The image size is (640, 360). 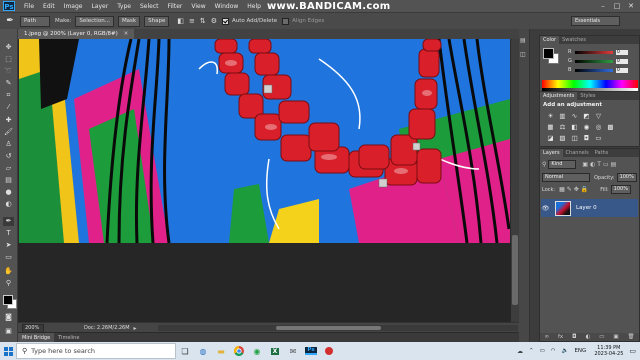 I want to click on type-tool-icon: T, so click(x=8, y=233).